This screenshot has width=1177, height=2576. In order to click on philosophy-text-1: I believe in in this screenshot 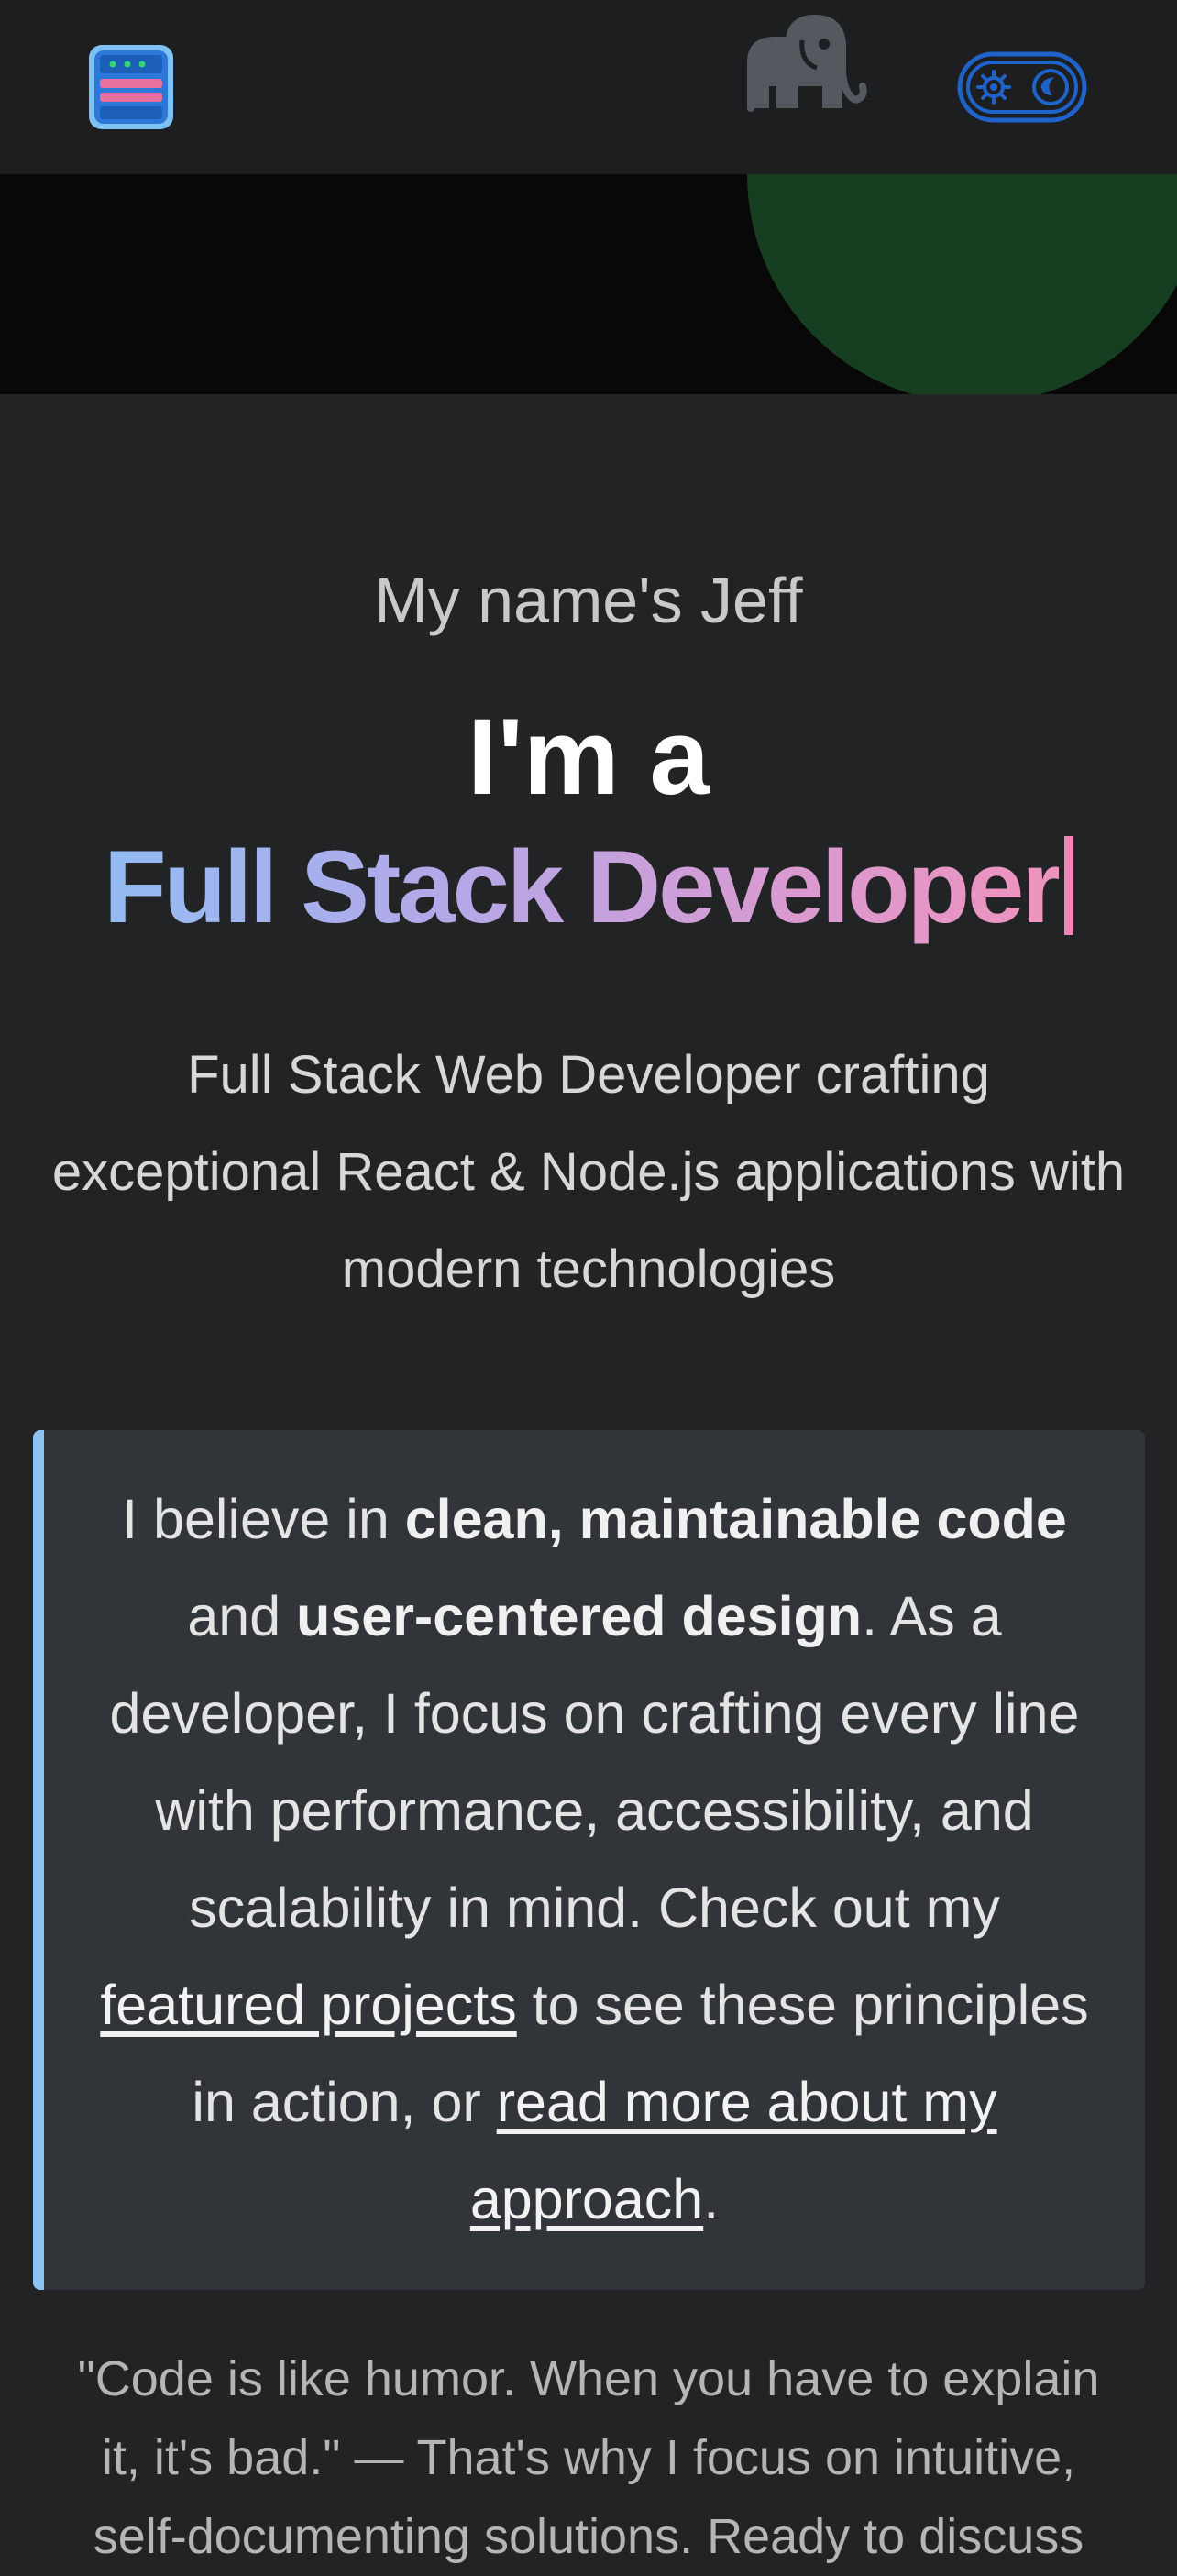, I will do `click(263, 1519)`.